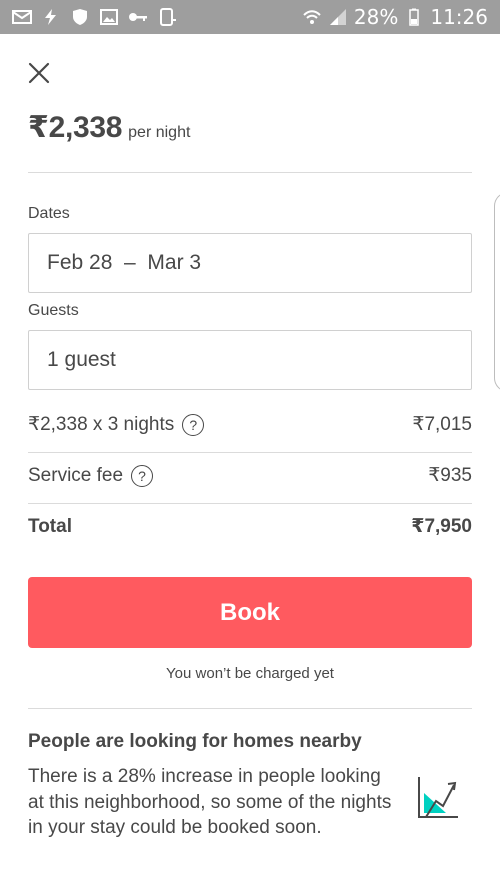 This screenshot has height=889, width=500. Describe the element at coordinates (124, 262) in the screenshot. I see `dates-value: Feb 28 – Mar 3` at that location.